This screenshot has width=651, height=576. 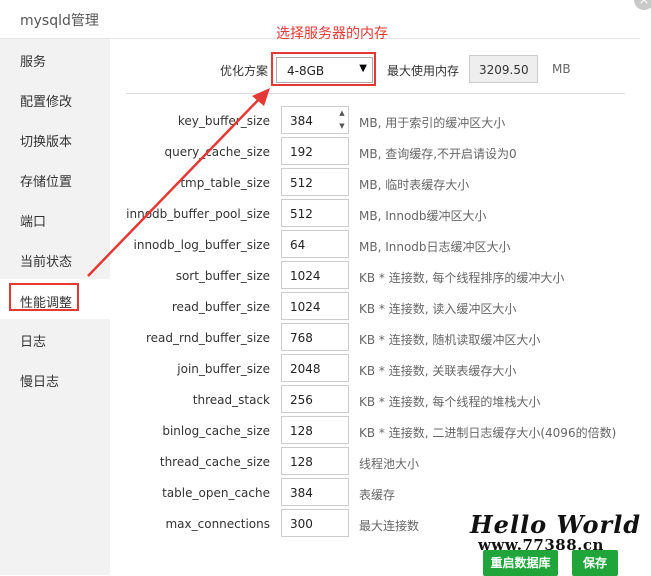 What do you see at coordinates (222, 276) in the screenshot?
I see `param-label: sort_buffer_size` at bounding box center [222, 276].